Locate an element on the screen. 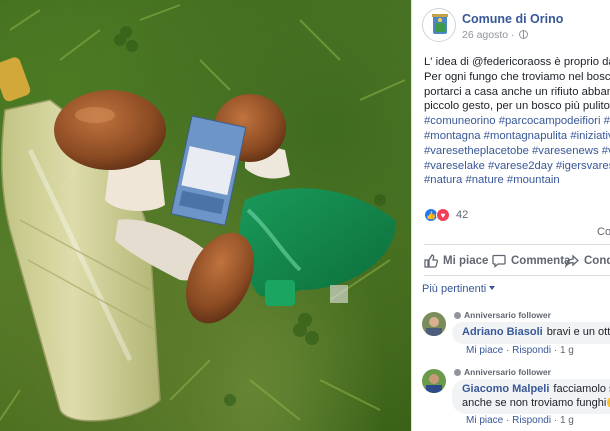 The image size is (610, 431). share-button: Condi is located at coordinates (587, 261).